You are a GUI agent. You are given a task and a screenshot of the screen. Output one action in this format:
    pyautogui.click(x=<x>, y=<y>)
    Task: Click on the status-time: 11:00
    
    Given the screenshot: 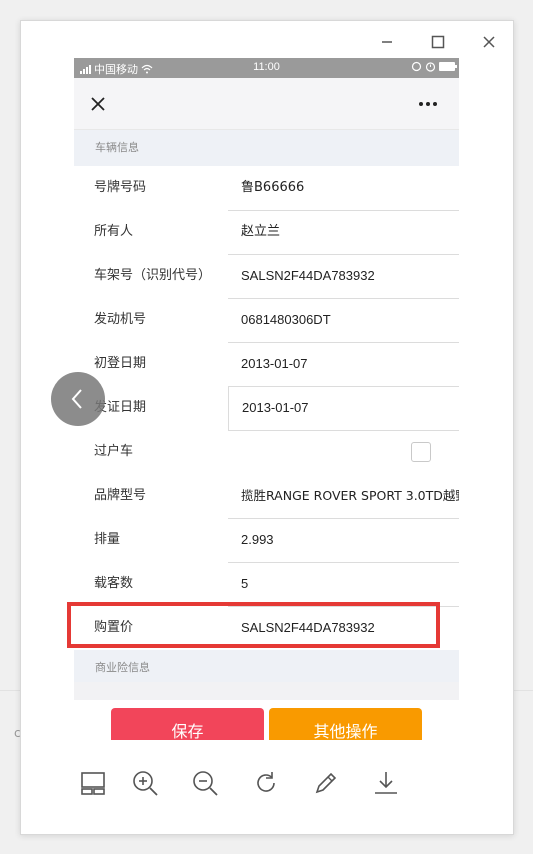 What is the action you would take?
    pyautogui.click(x=266, y=67)
    